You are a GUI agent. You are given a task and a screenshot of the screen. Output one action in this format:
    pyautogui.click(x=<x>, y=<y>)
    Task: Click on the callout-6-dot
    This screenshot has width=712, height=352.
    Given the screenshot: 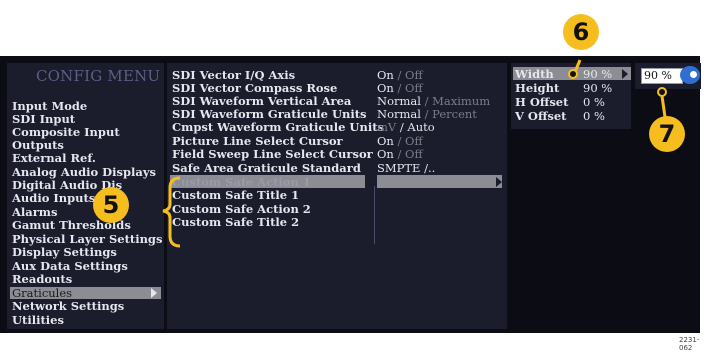 What is the action you would take?
    pyautogui.click(x=573, y=74)
    